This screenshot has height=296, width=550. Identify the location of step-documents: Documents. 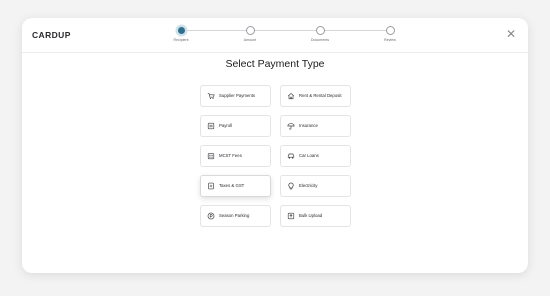
(320, 34).